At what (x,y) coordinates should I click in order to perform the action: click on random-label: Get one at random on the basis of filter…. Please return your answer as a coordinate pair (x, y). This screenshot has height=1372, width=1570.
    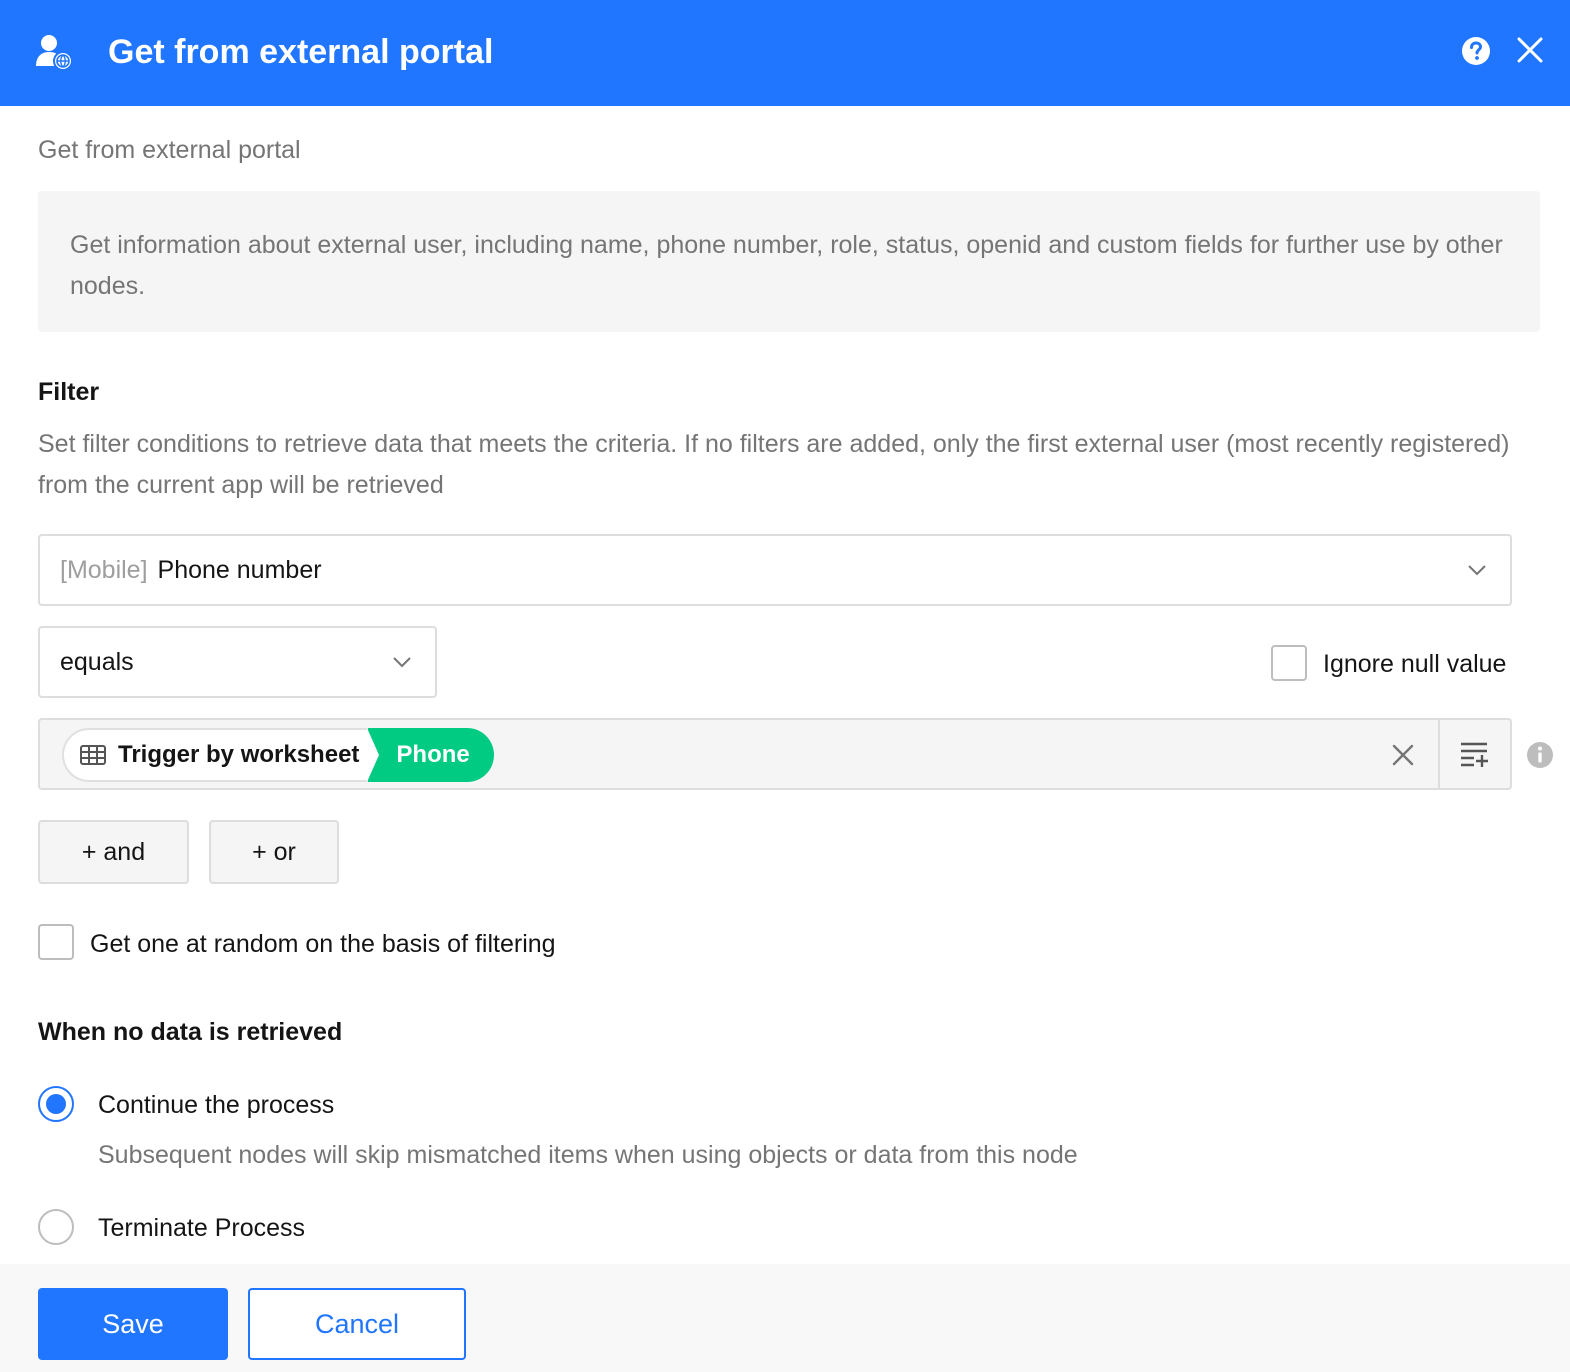
    Looking at the image, I should click on (323, 944).